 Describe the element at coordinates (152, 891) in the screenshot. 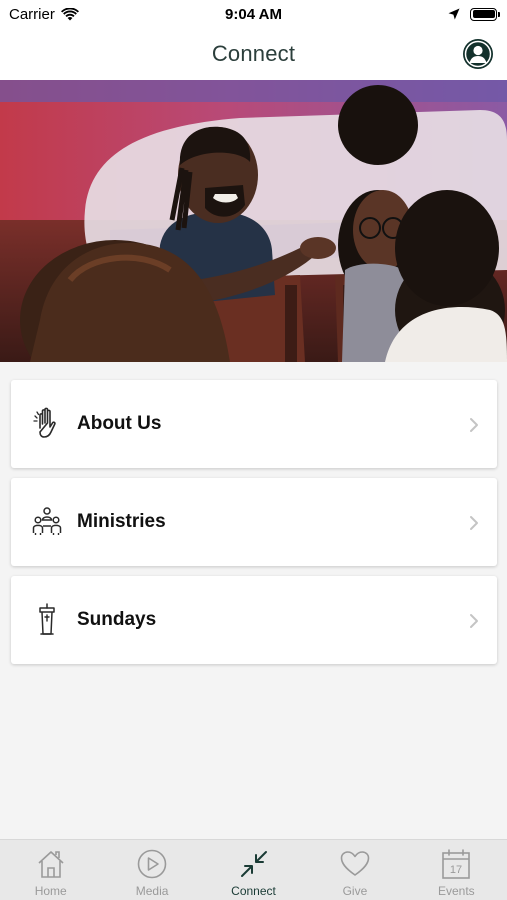

I see `tab-label: Media` at that location.